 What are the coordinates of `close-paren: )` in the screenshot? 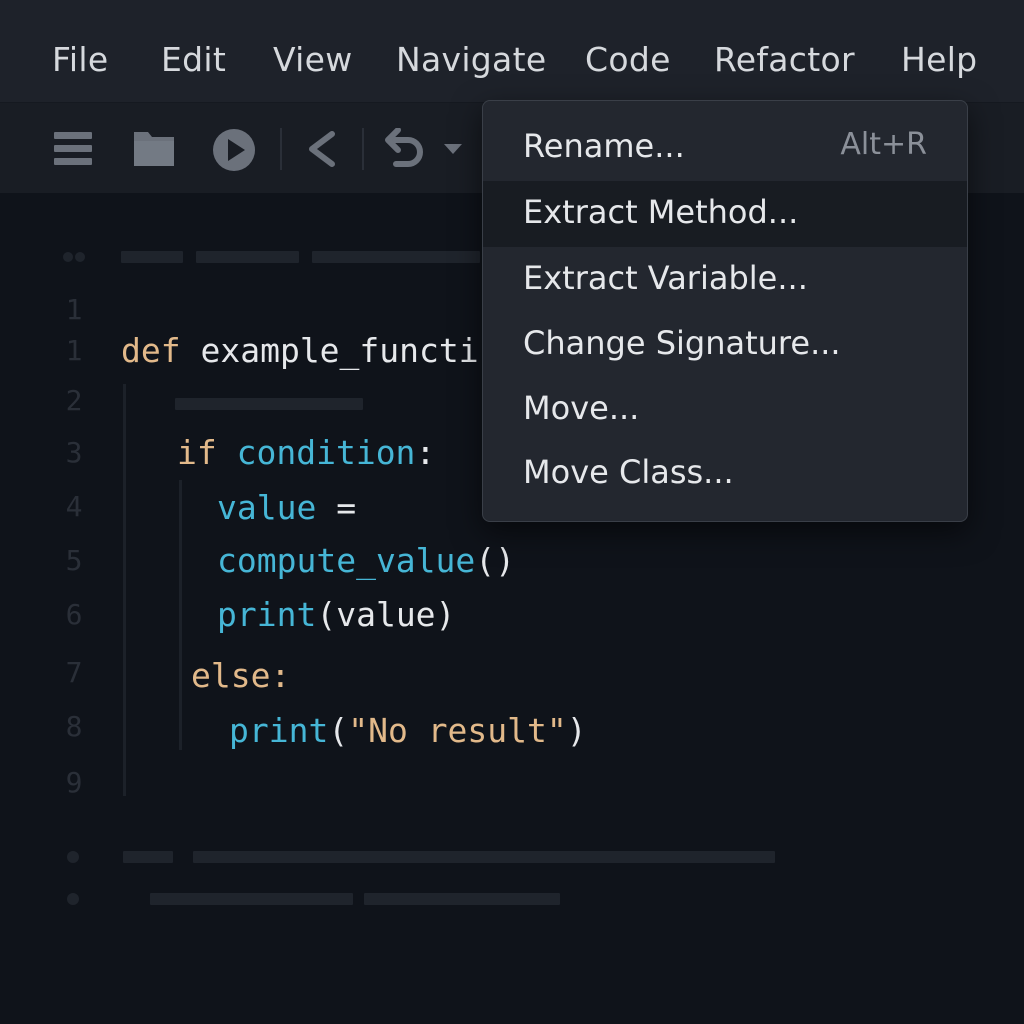 It's located at (576, 730).